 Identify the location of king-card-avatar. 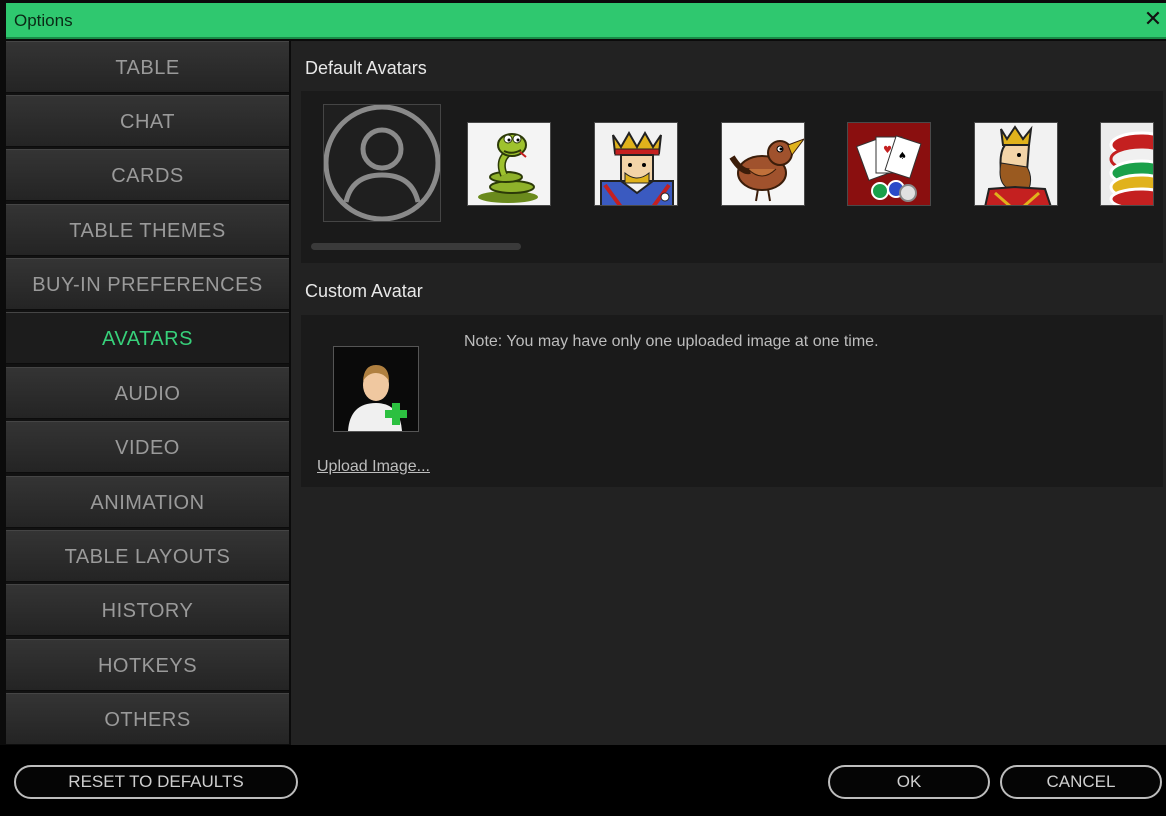
(636, 164).